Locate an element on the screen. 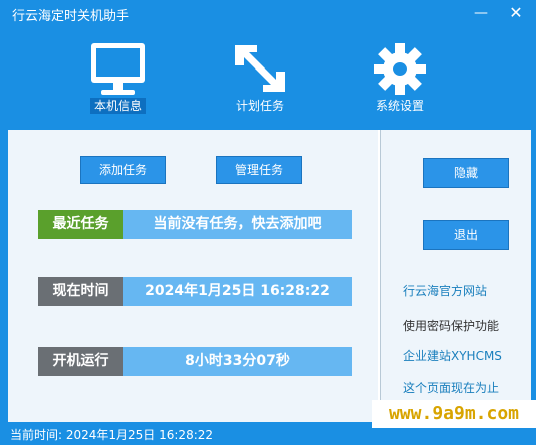 The height and width of the screenshot is (445, 536). nav-scheduled-tasks: 计划任务 is located at coordinates (260, 75).